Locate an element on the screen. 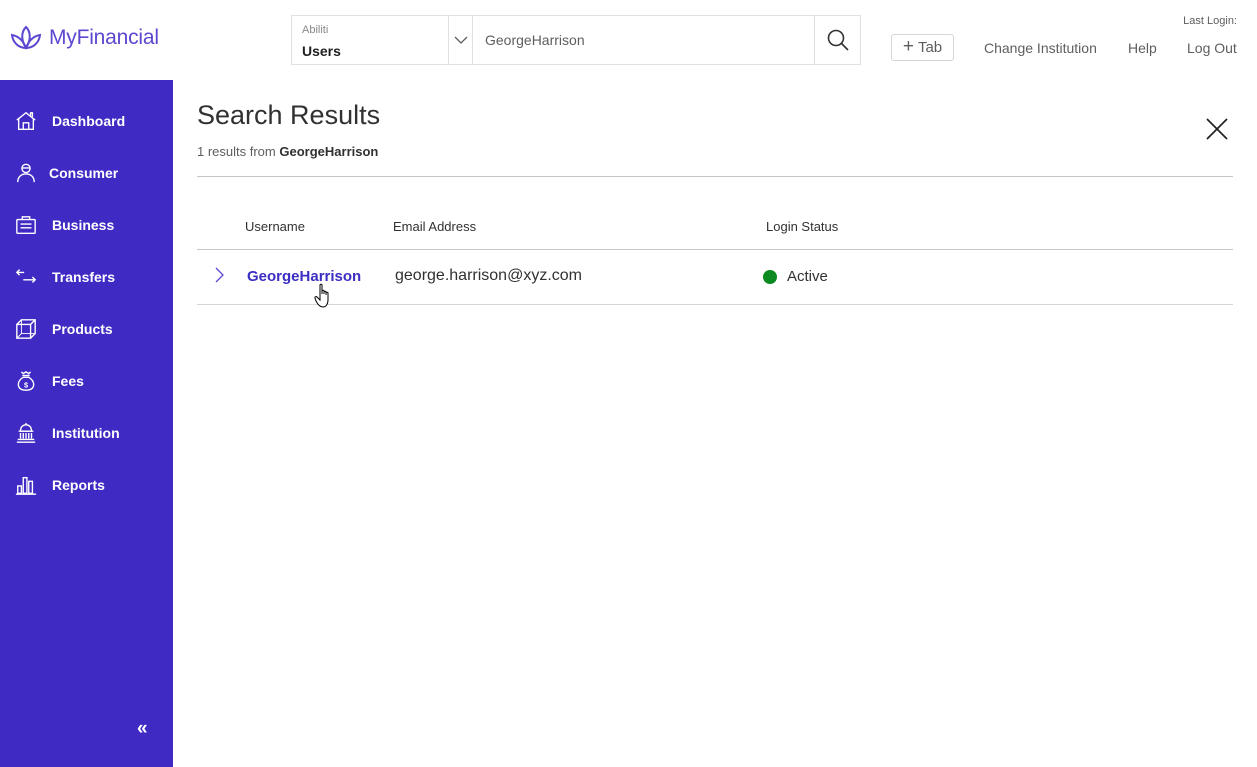  cube-icon is located at coordinates (26, 329).